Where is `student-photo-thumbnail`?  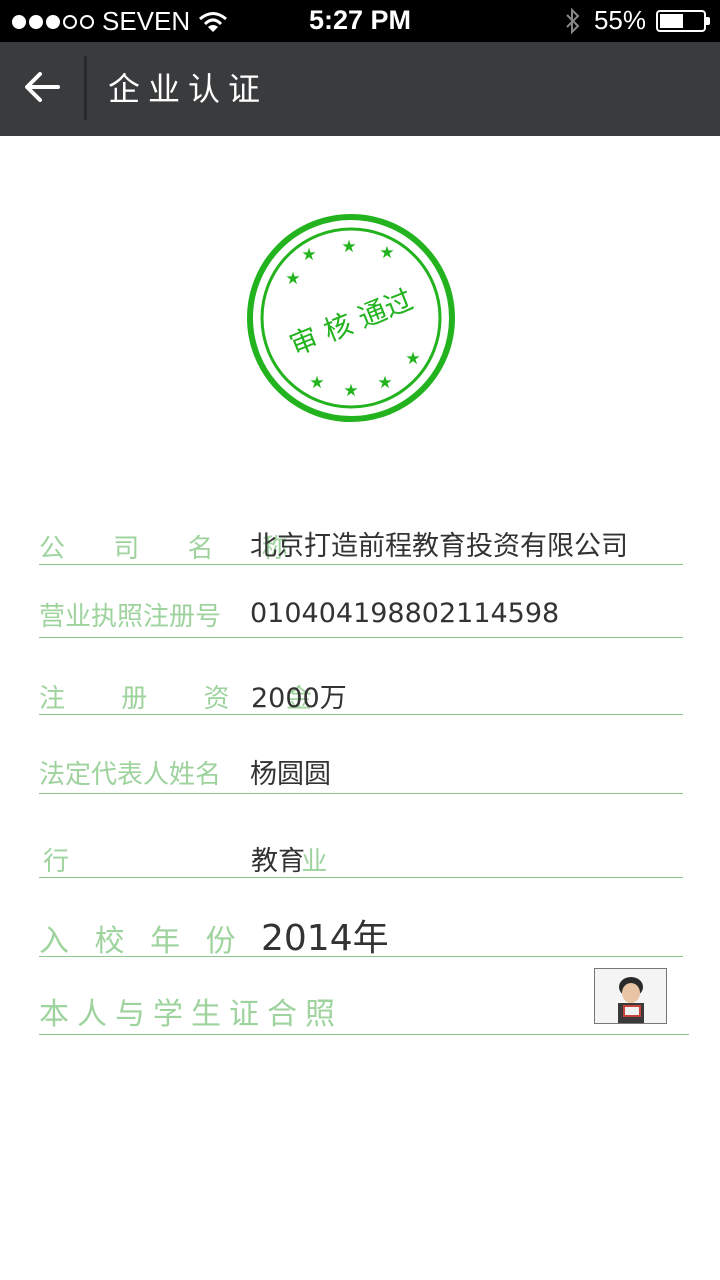 student-photo-thumbnail is located at coordinates (630, 996).